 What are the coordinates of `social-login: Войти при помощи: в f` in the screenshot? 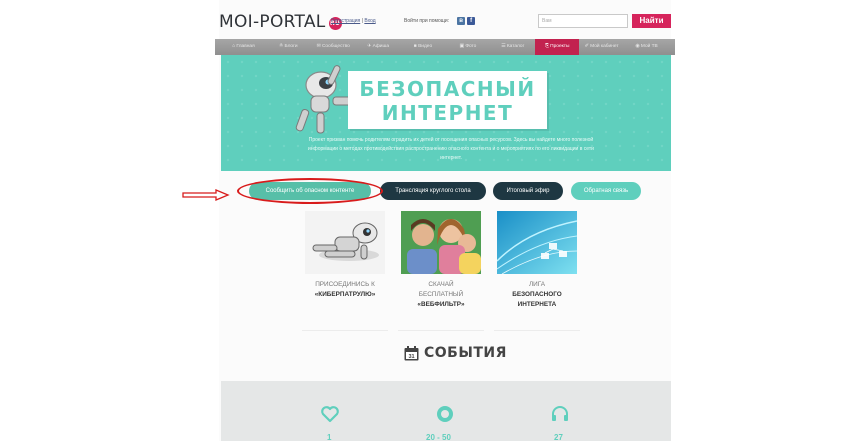 It's located at (440, 21).